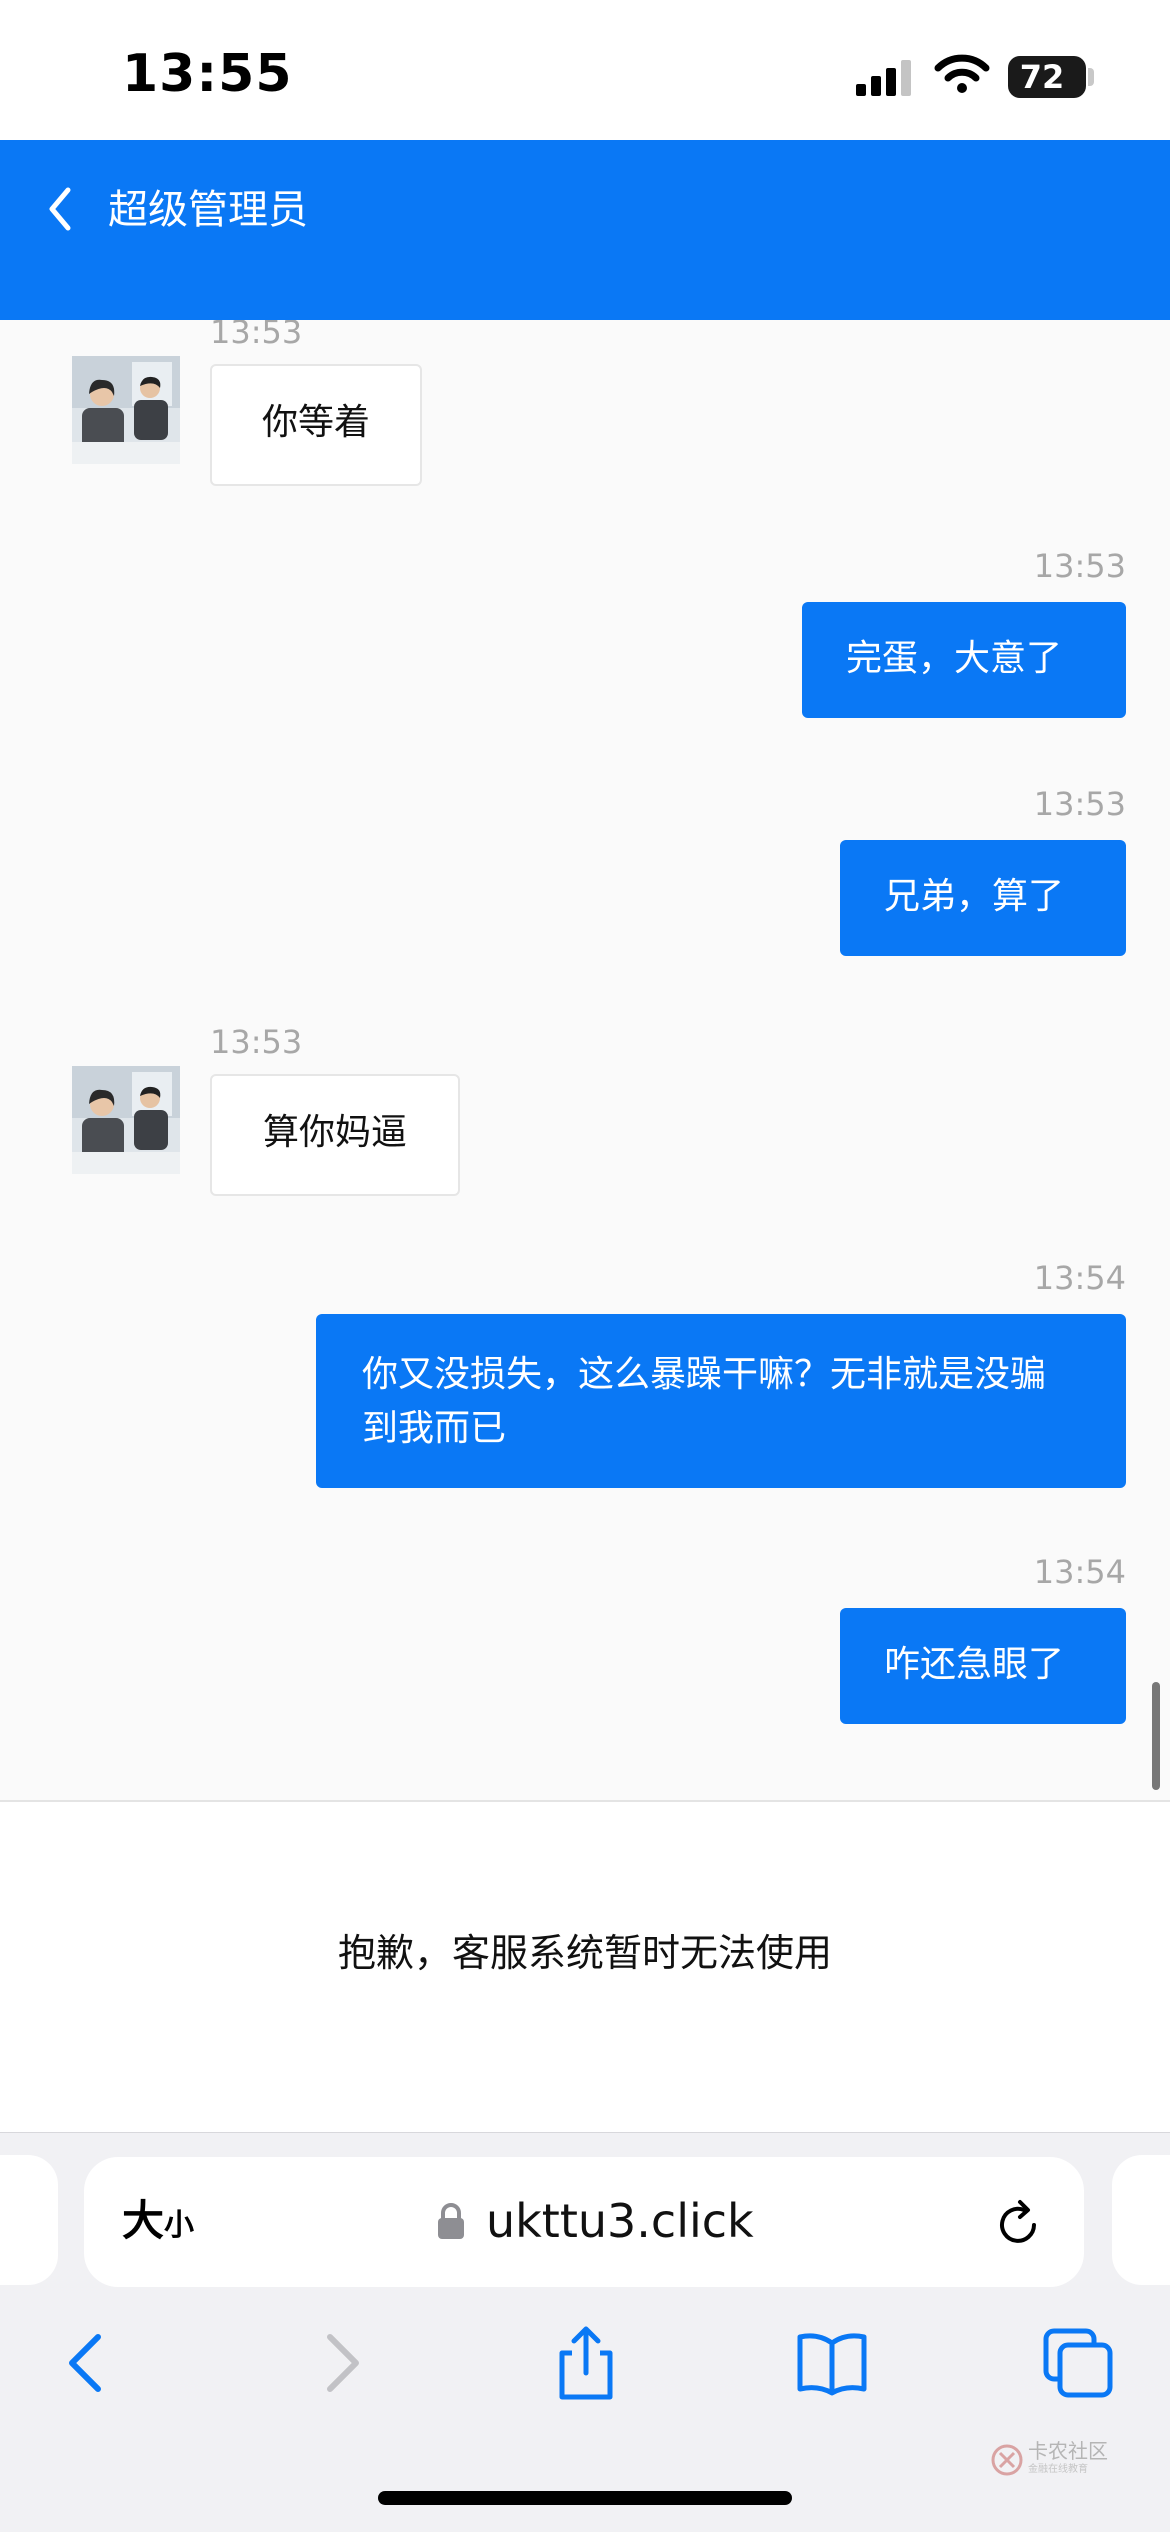 The width and height of the screenshot is (1170, 2532). Describe the element at coordinates (1156, 1736) in the screenshot. I see `scroll-indicator` at that location.